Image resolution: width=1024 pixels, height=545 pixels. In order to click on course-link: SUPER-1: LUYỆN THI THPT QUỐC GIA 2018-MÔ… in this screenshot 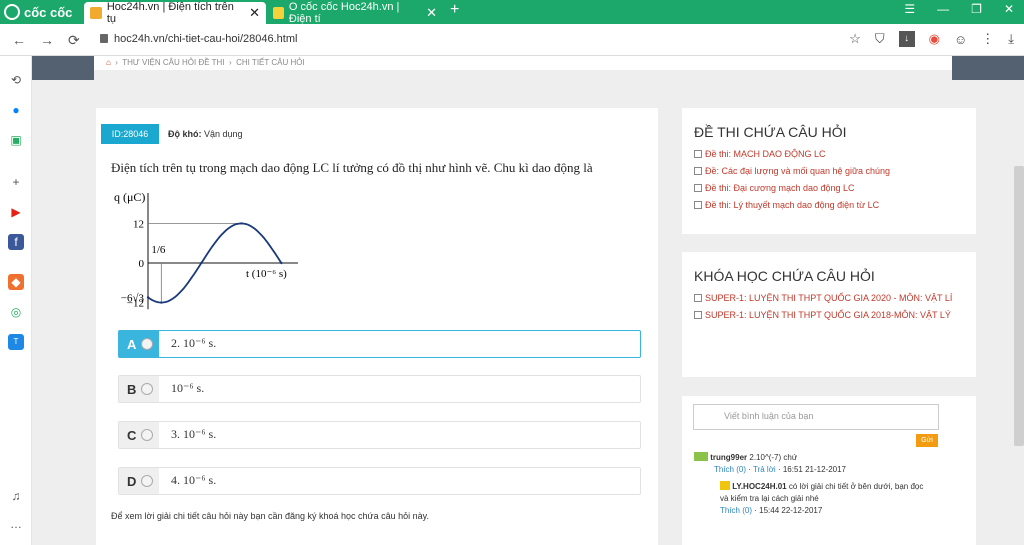, I will do `click(829, 315)`.